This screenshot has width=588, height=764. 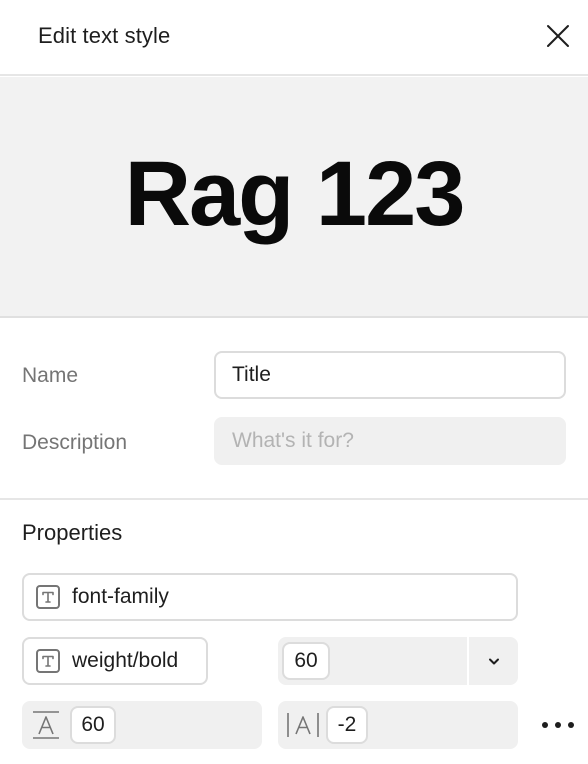 What do you see at coordinates (294, 499) in the screenshot?
I see `section-divider` at bounding box center [294, 499].